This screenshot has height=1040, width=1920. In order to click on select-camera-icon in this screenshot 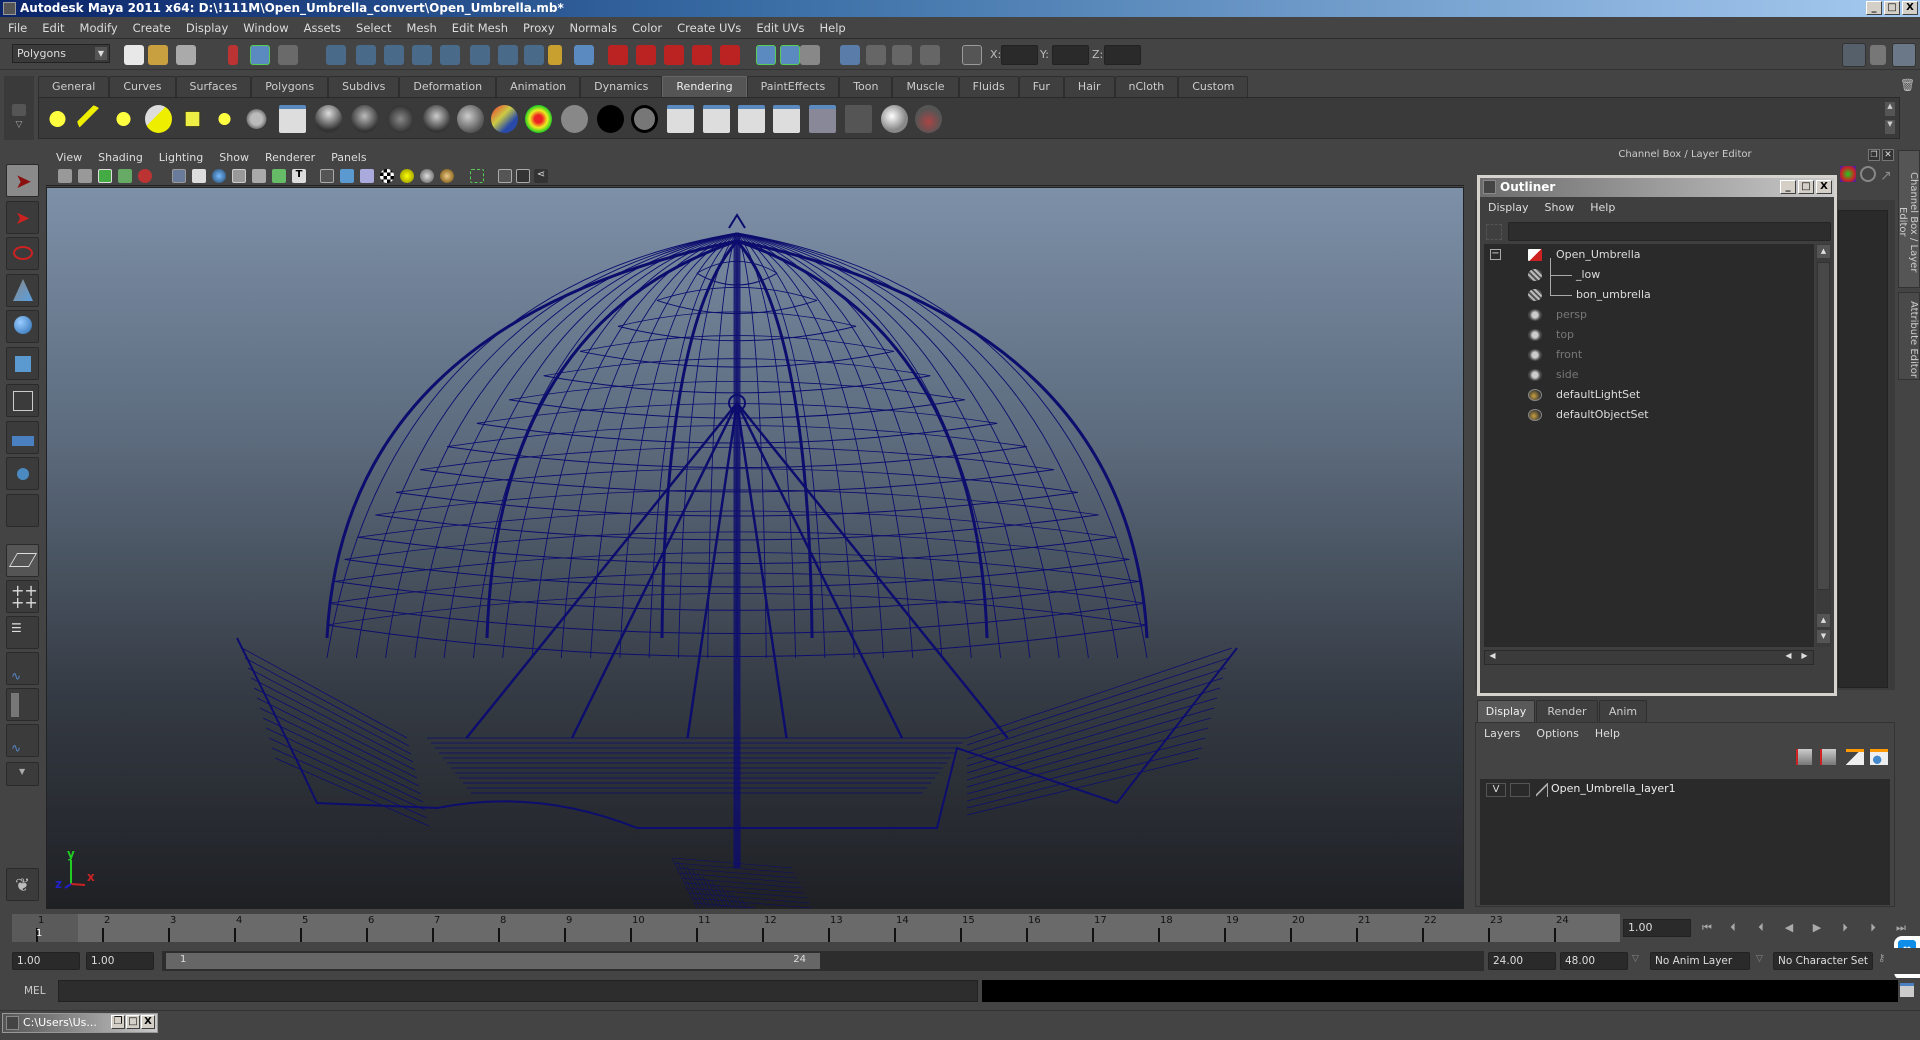, I will do `click(65, 176)`.